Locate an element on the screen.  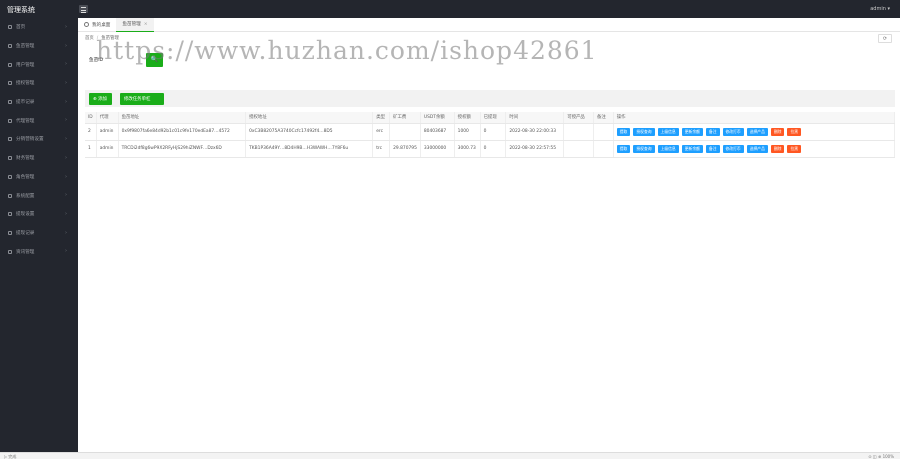
table-cell-product is located at coordinates (578, 149).